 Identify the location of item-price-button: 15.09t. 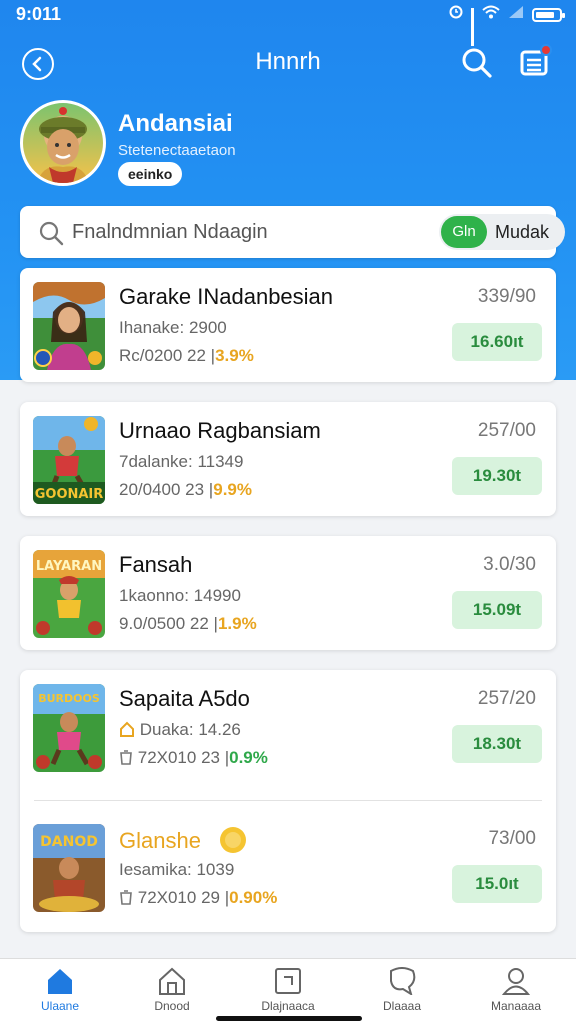
(497, 610).